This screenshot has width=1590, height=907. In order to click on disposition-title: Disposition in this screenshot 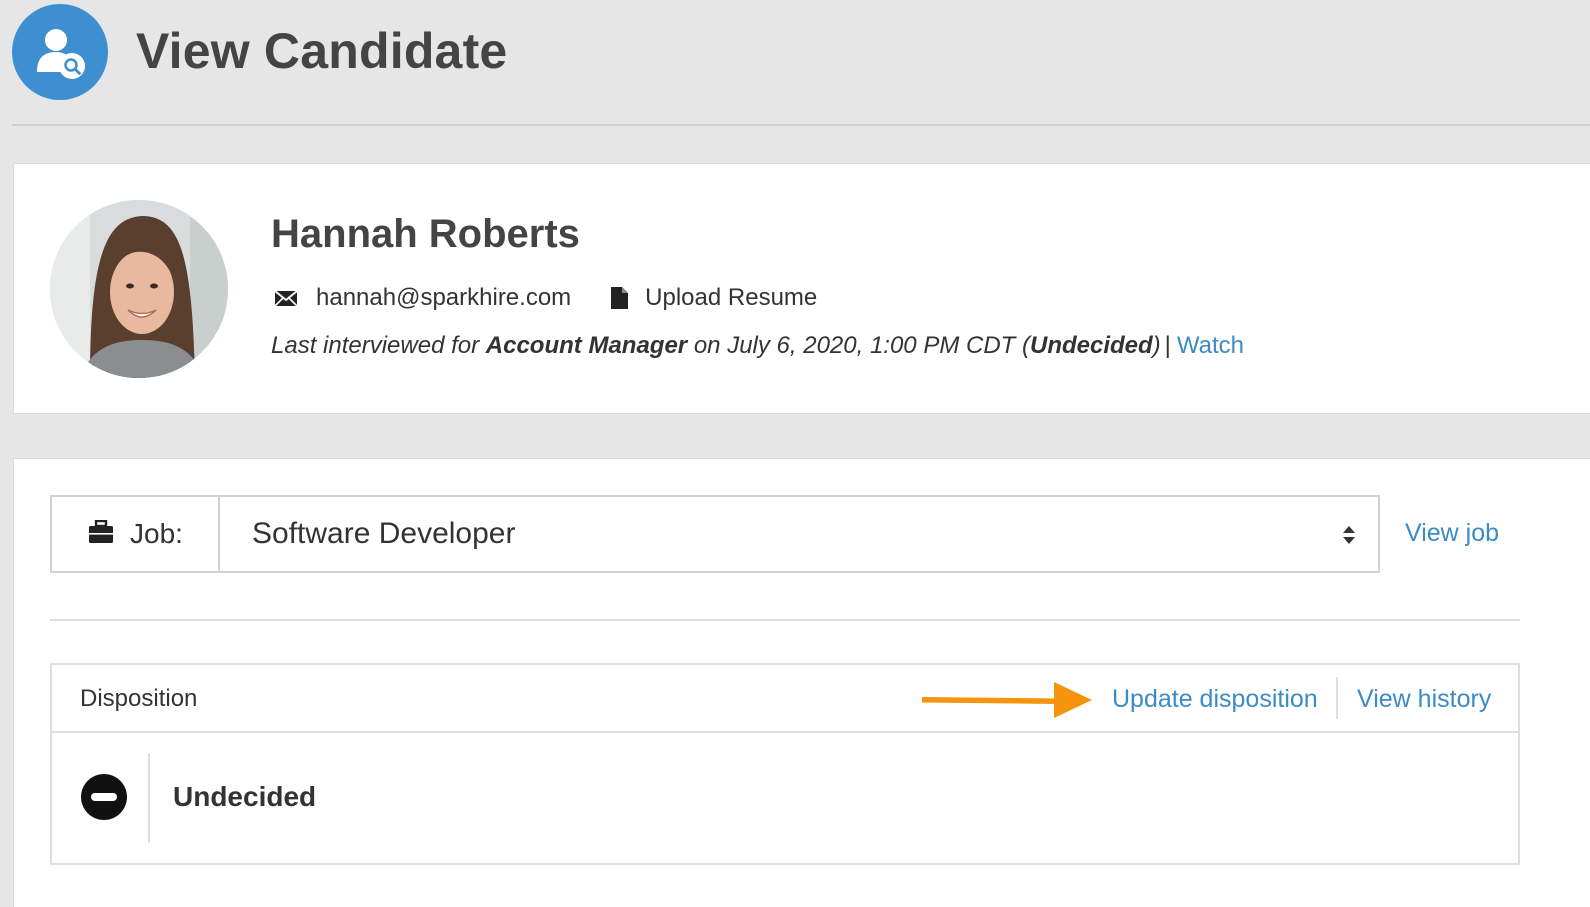, I will do `click(139, 698)`.